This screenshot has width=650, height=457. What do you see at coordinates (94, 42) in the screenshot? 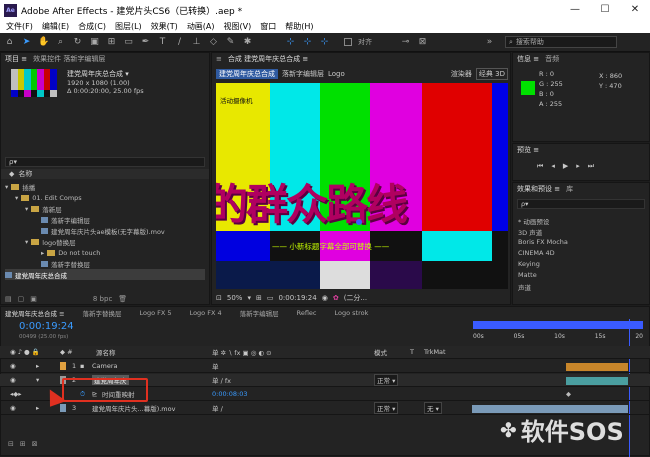
I see `camera-tool-icon: ▣` at bounding box center [94, 42].